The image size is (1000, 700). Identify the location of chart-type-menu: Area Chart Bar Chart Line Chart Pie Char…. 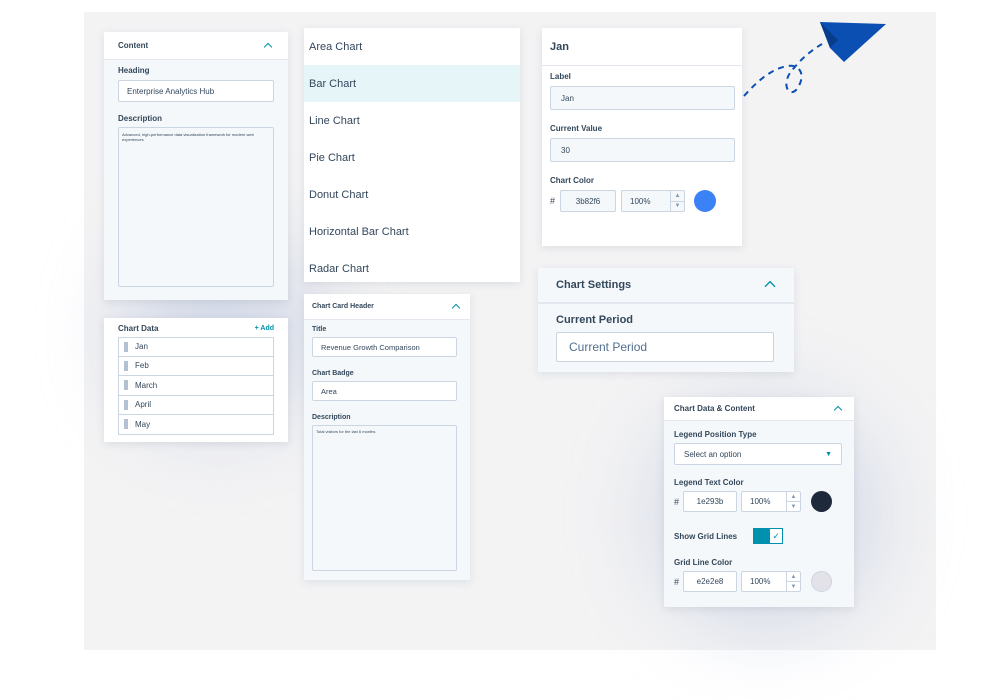
(412, 155).